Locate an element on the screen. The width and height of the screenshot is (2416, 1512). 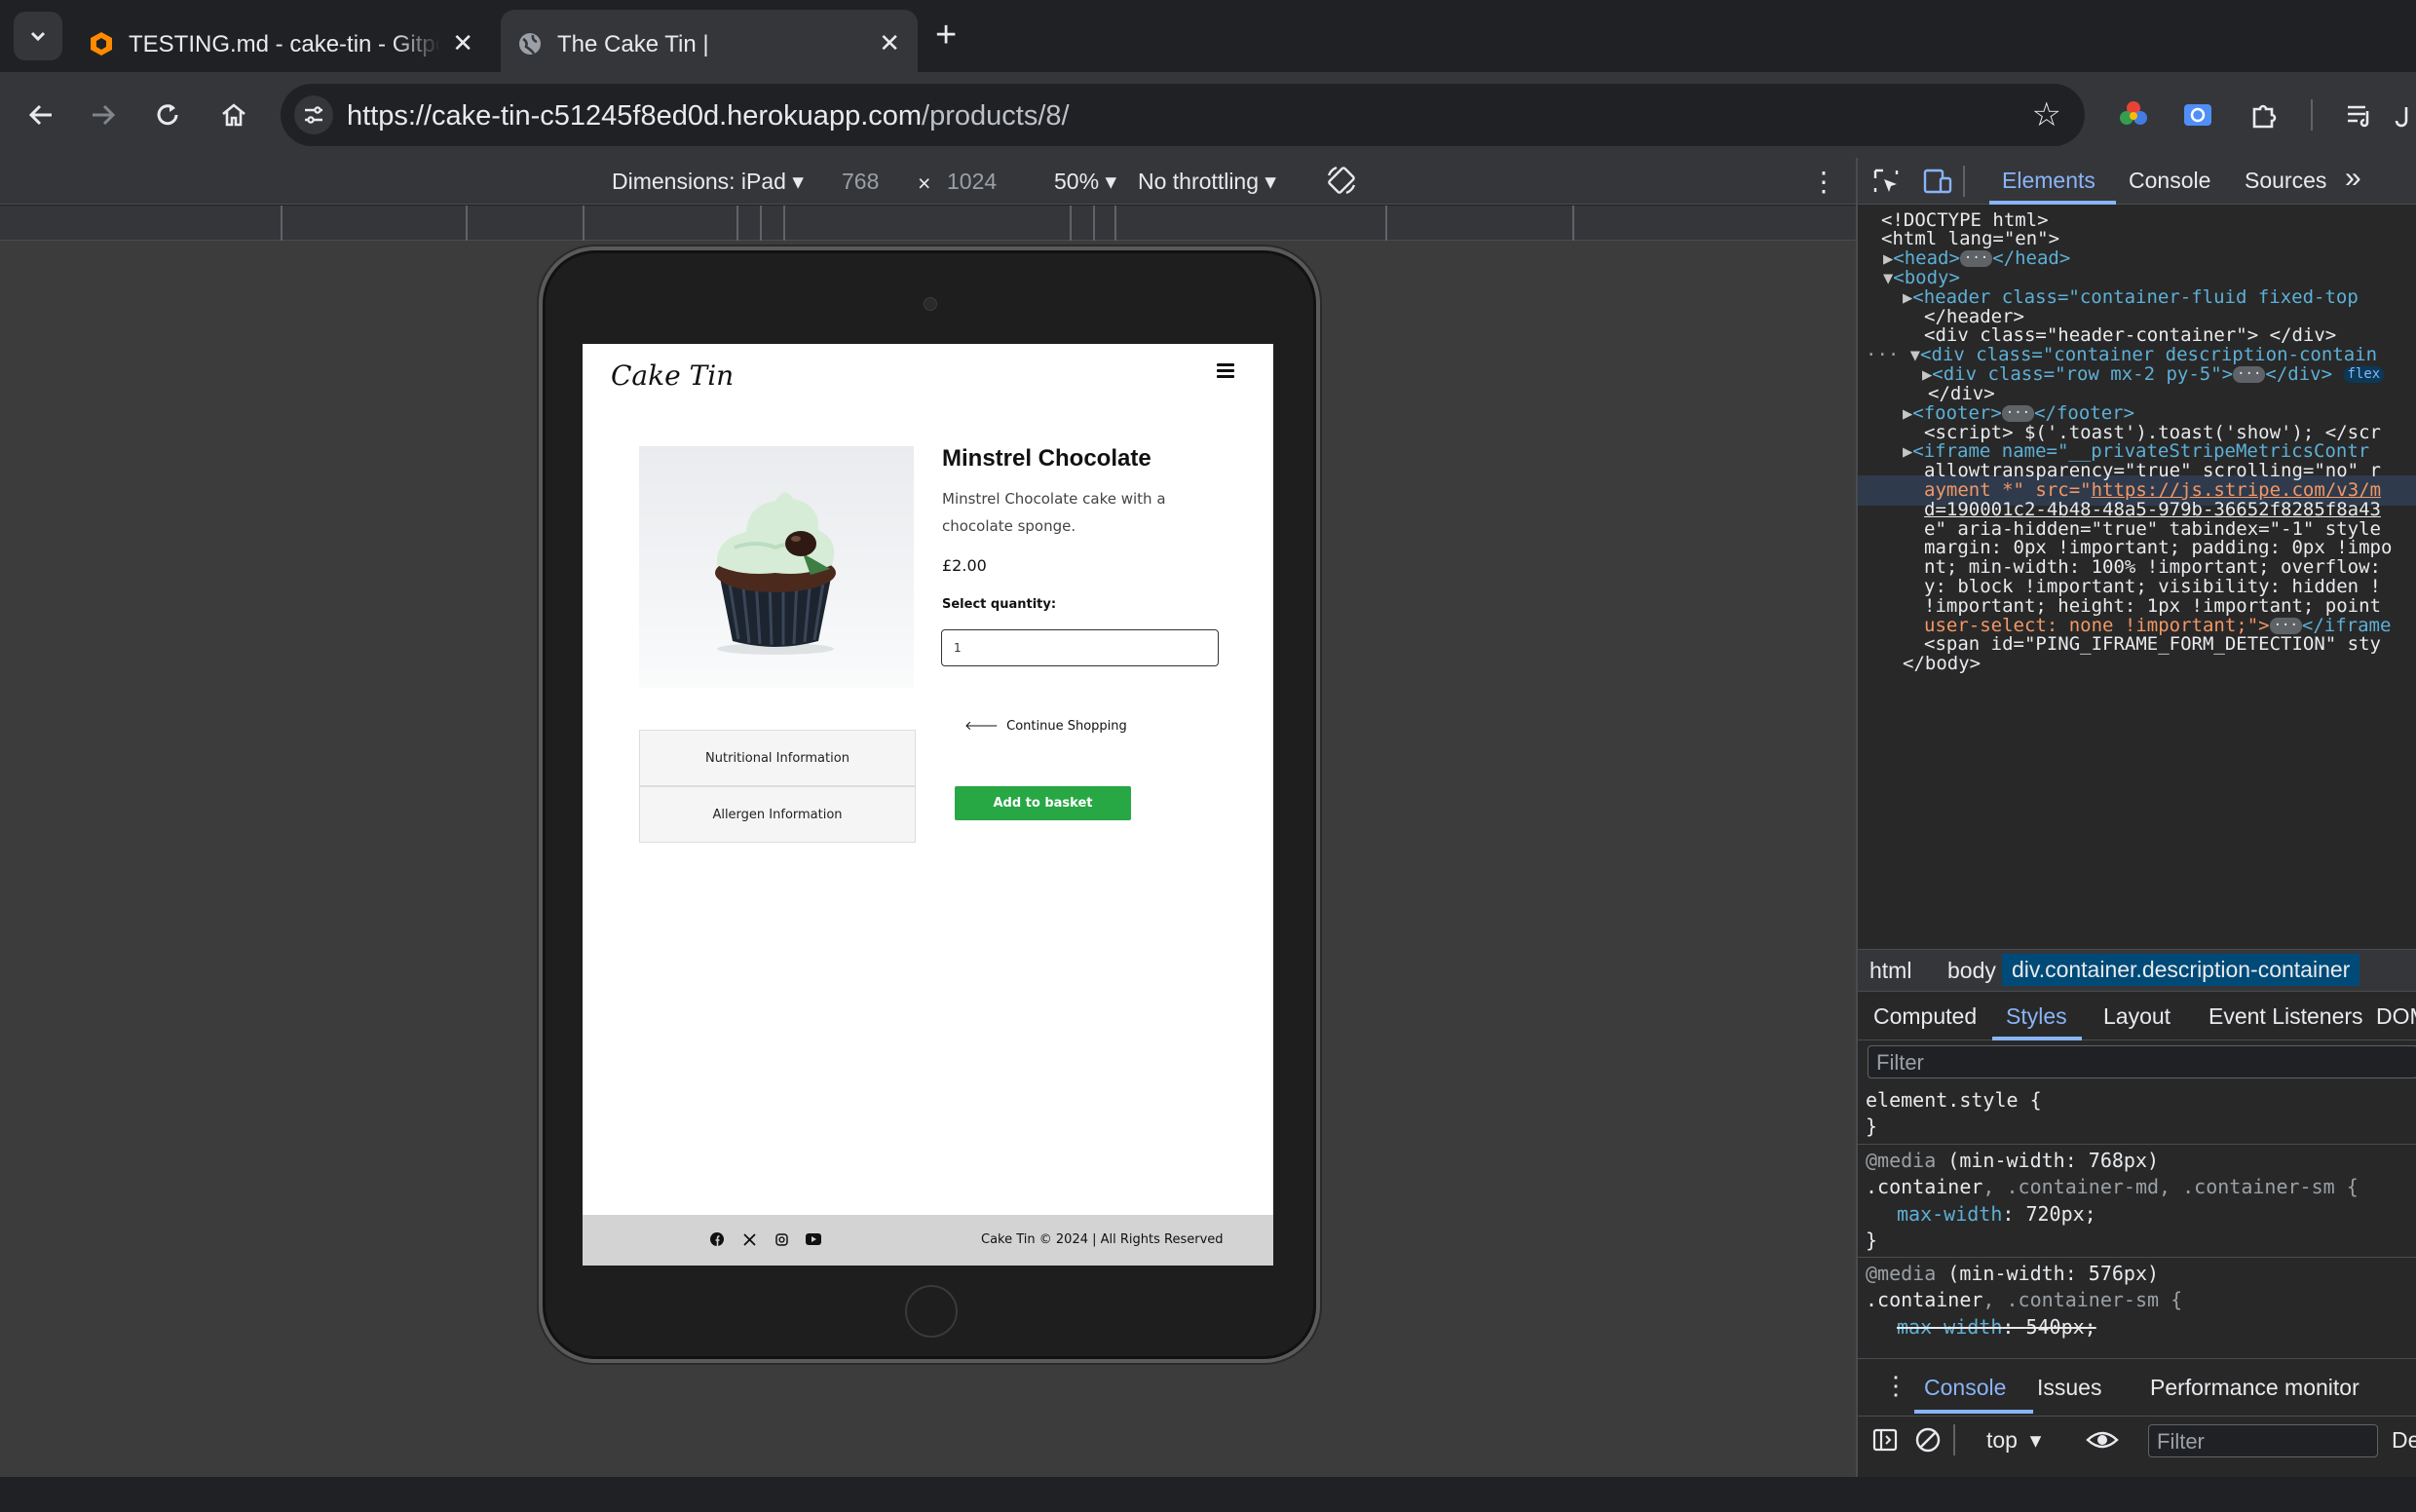
tab-cake-tin: The Cake Tin | ✕ is located at coordinates (709, 41).